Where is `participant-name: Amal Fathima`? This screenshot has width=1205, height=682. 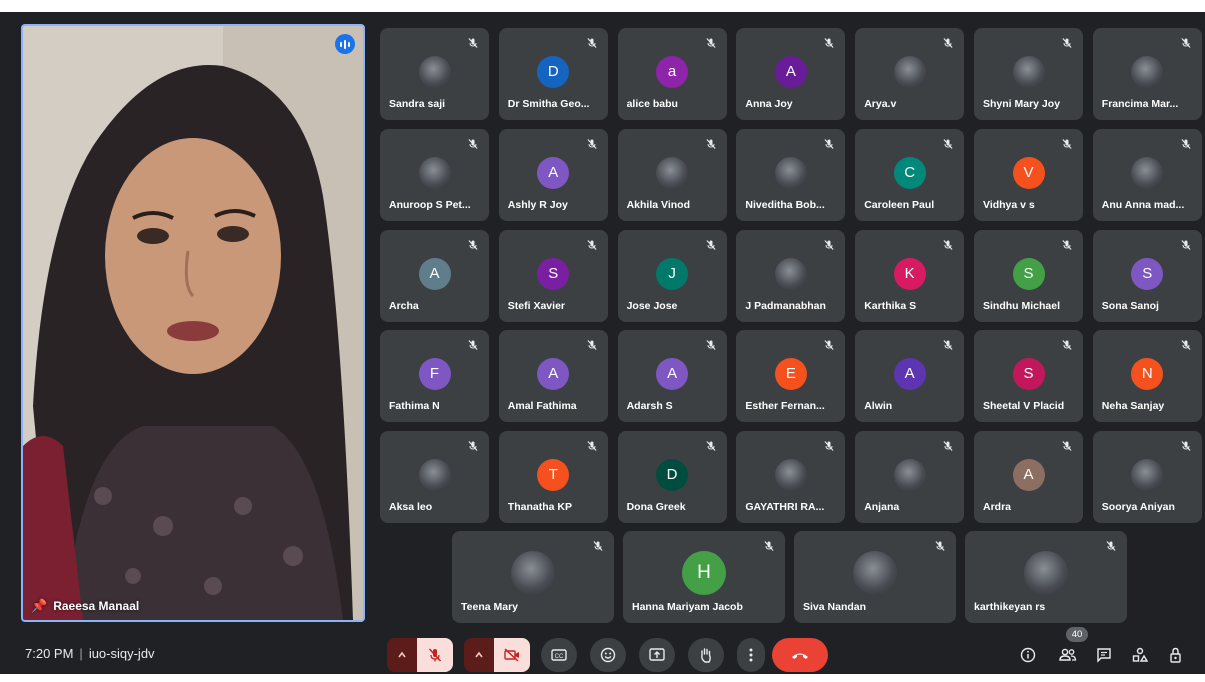
participant-name: Amal Fathima is located at coordinates (542, 406).